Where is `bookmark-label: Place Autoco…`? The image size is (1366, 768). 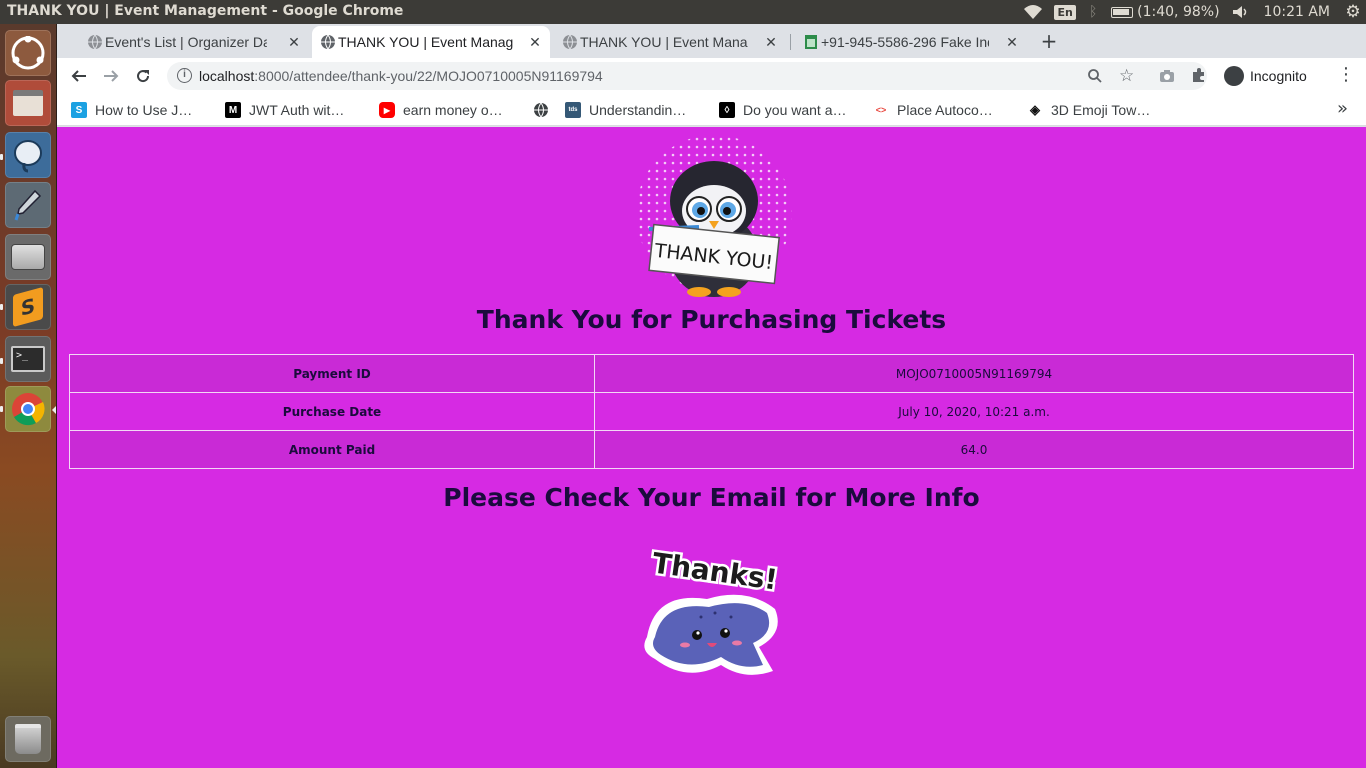
bookmark-label: Place Autoco… is located at coordinates (945, 110).